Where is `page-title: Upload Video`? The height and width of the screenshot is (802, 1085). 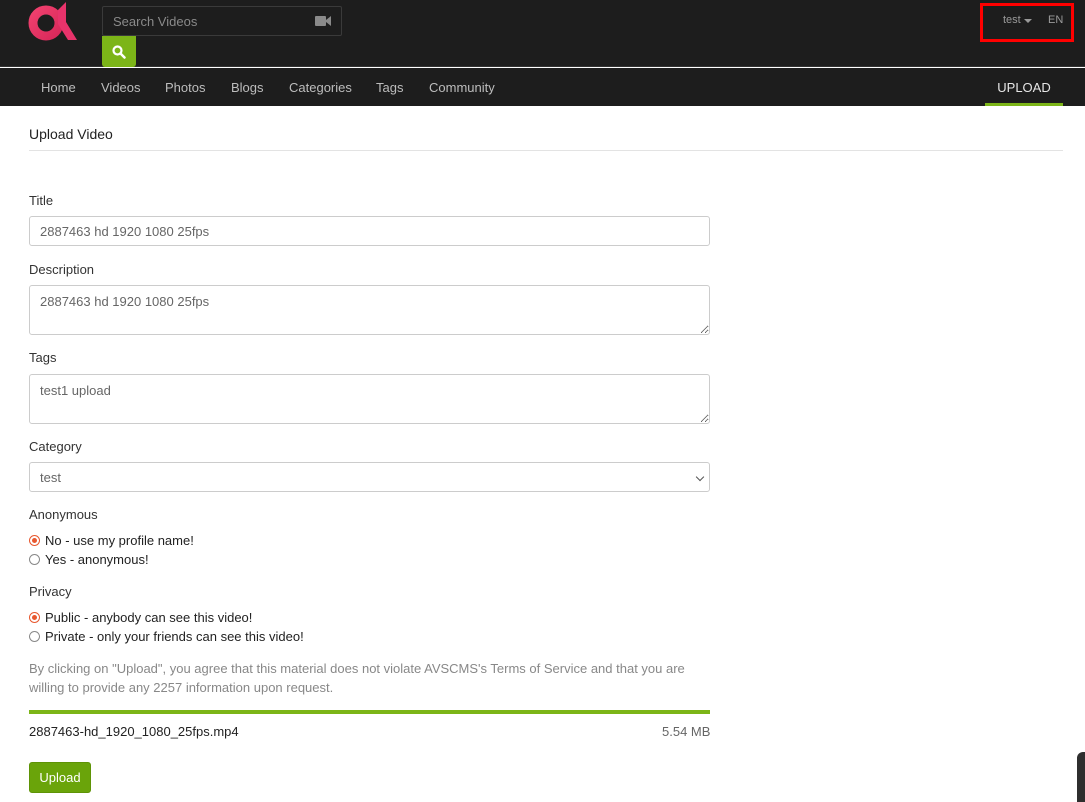 page-title: Upload Video is located at coordinates (71, 134).